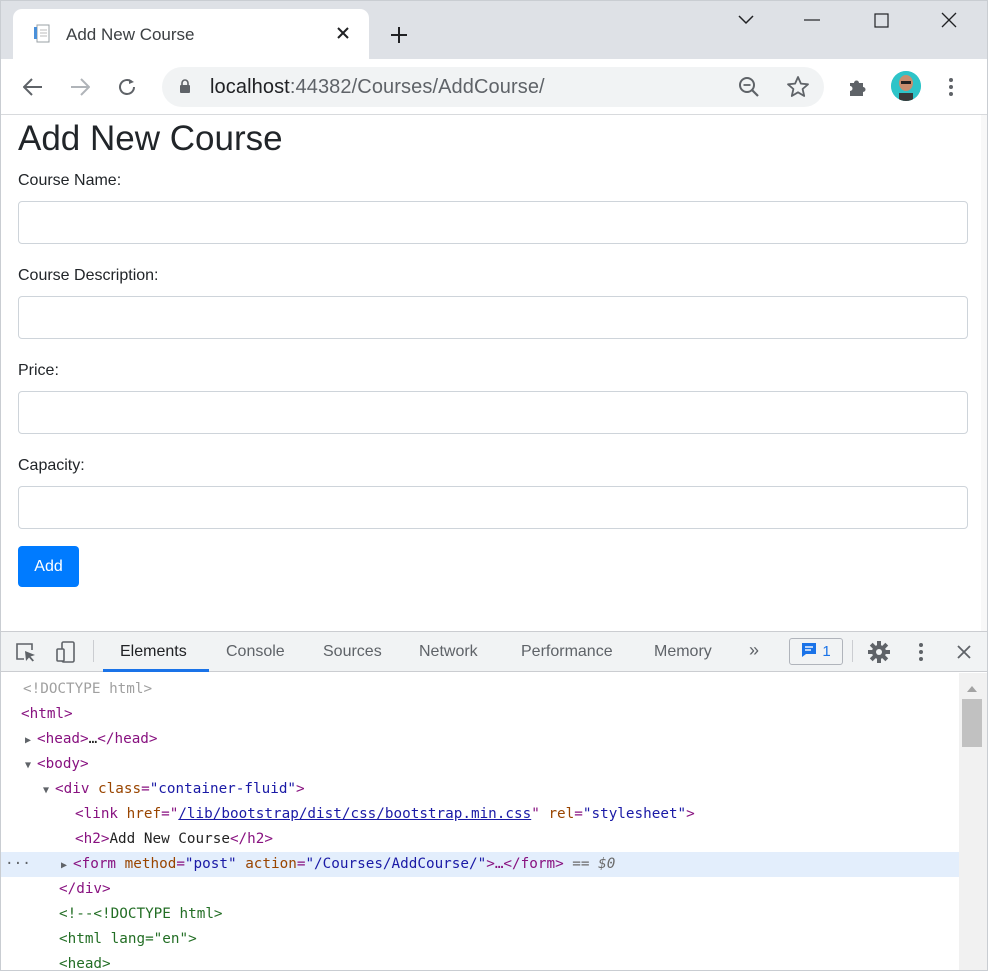 This screenshot has width=988, height=971. Describe the element at coordinates (750, 88) in the screenshot. I see `zoom-icon` at that location.